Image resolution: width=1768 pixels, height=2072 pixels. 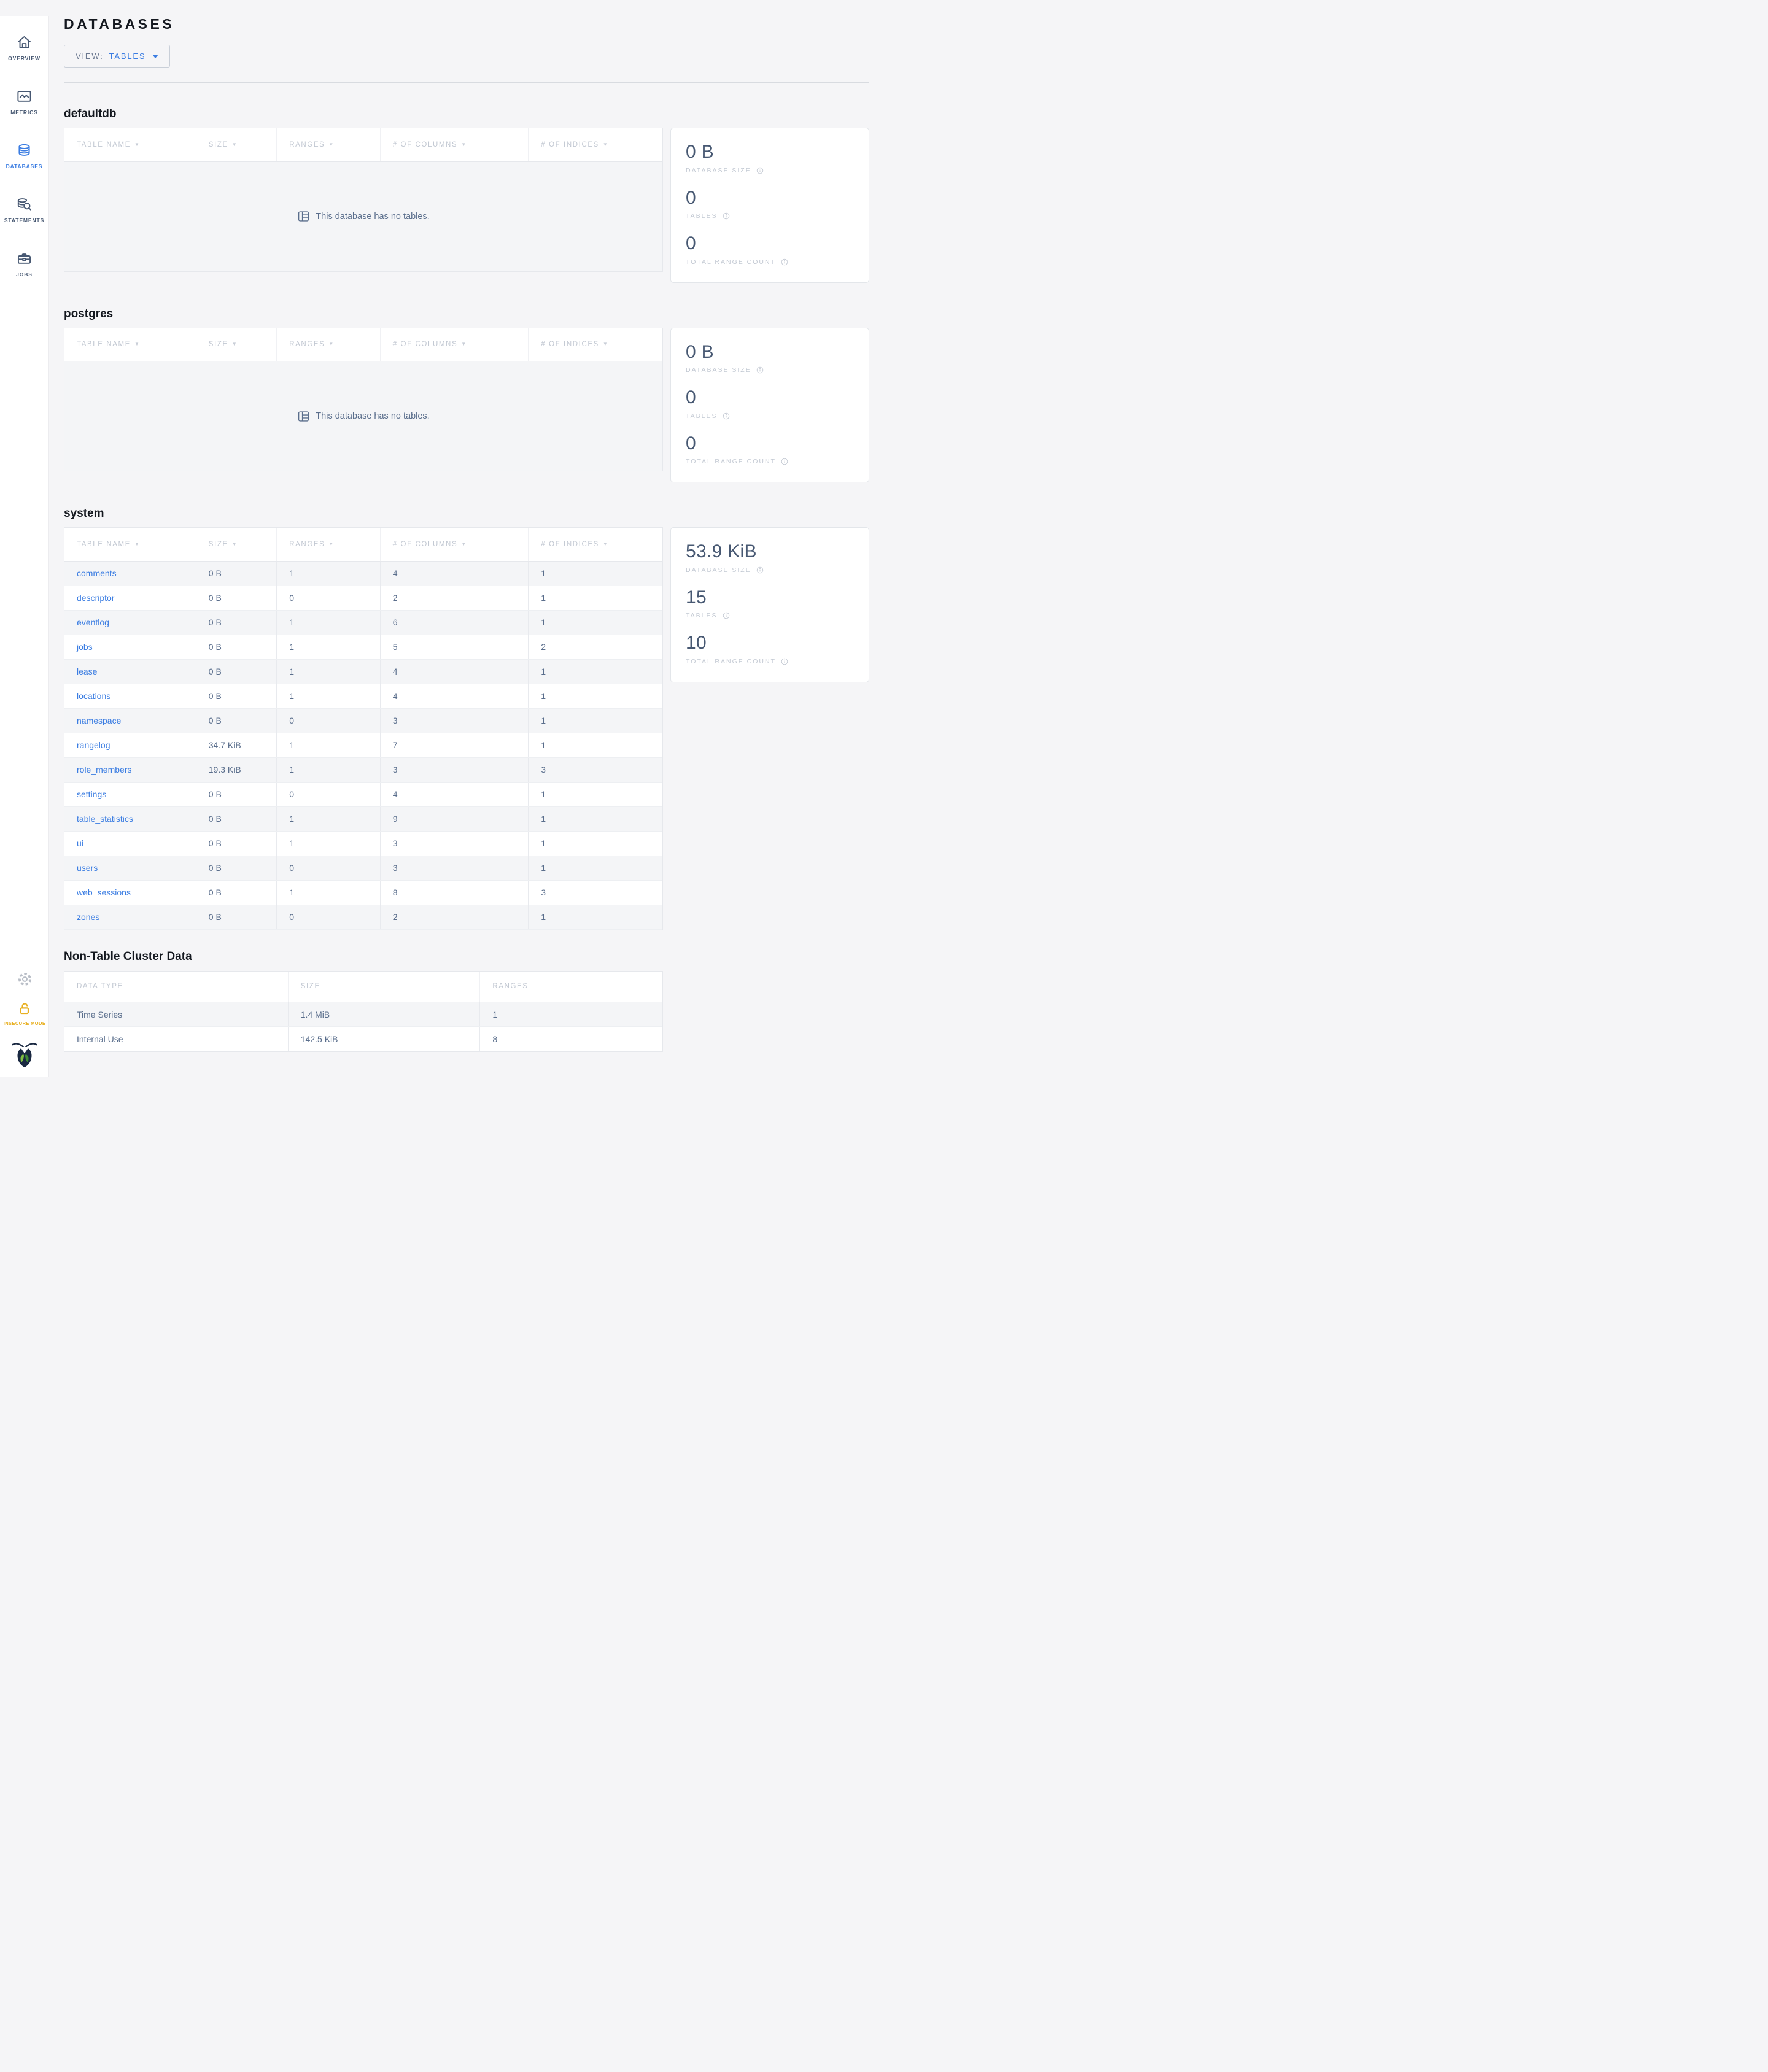 I want to click on stat-table-count-value: 0, so click(x=691, y=197).